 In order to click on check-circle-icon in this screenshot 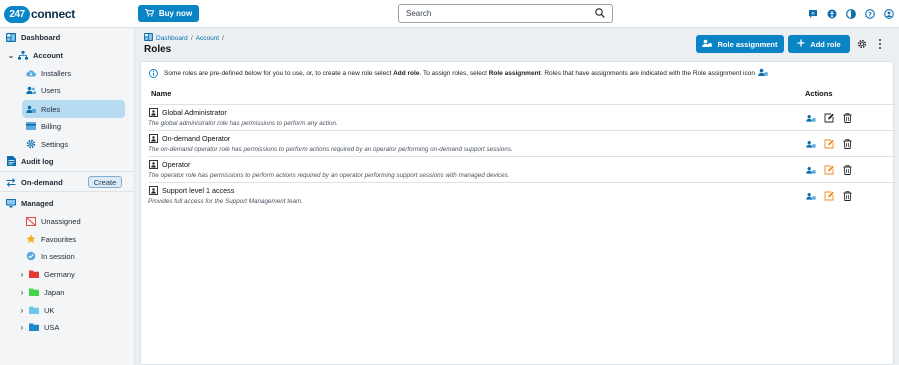, I will do `click(31, 256)`.